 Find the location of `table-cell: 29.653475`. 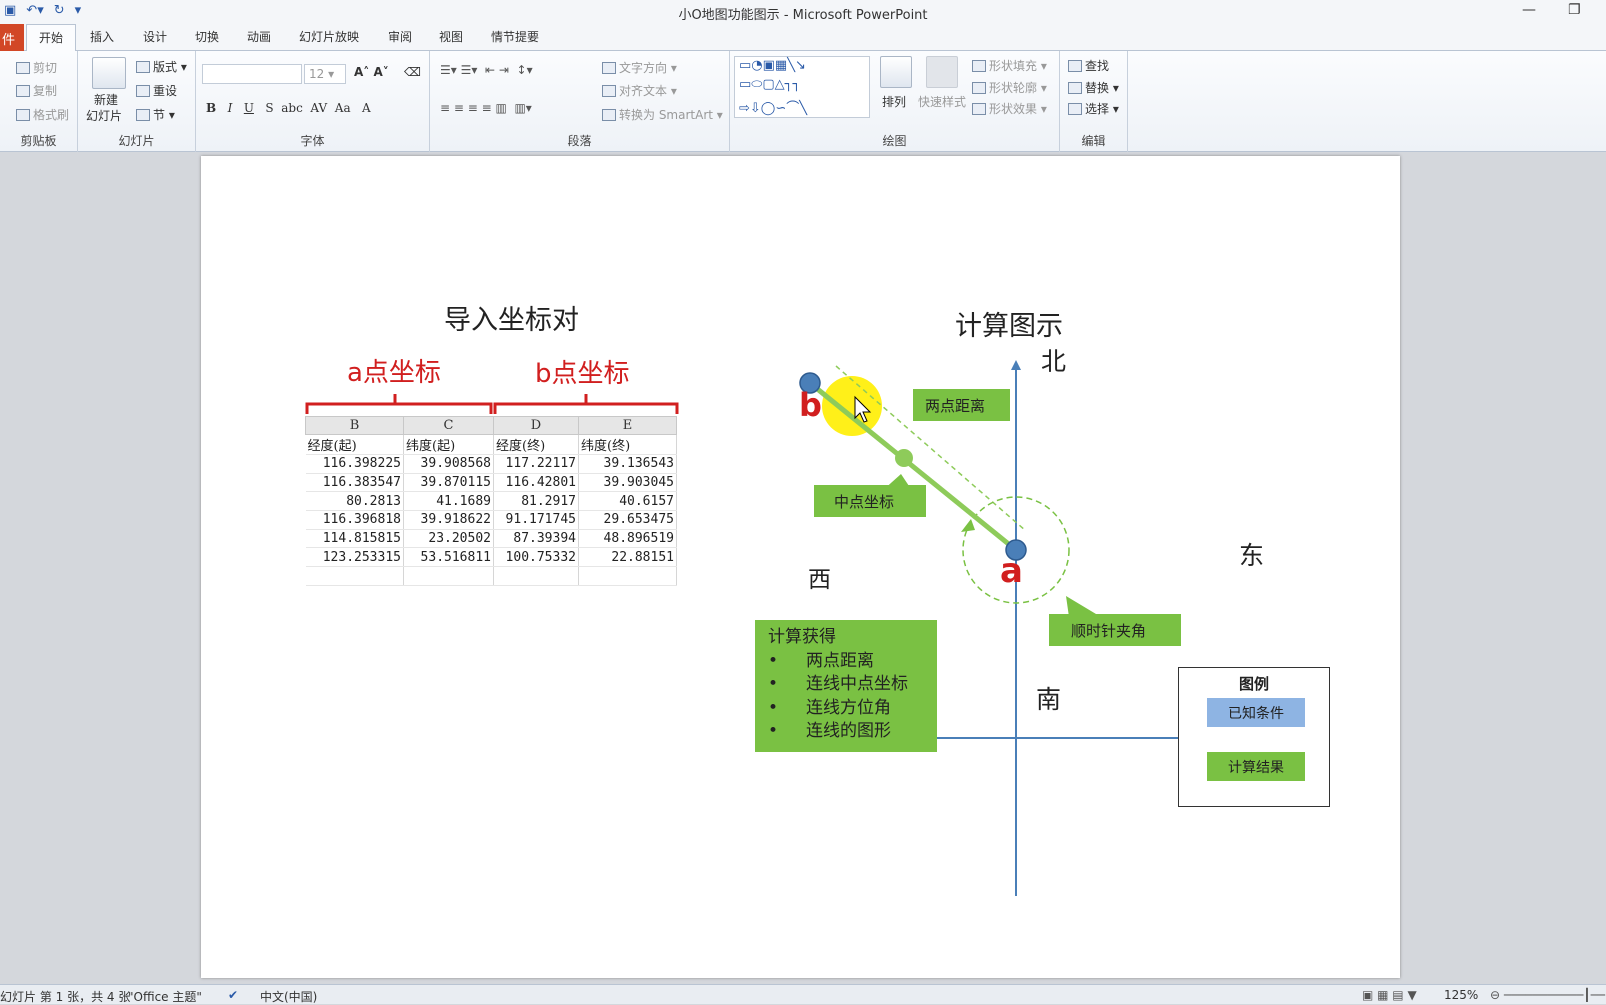

table-cell: 29.653475 is located at coordinates (627, 520).